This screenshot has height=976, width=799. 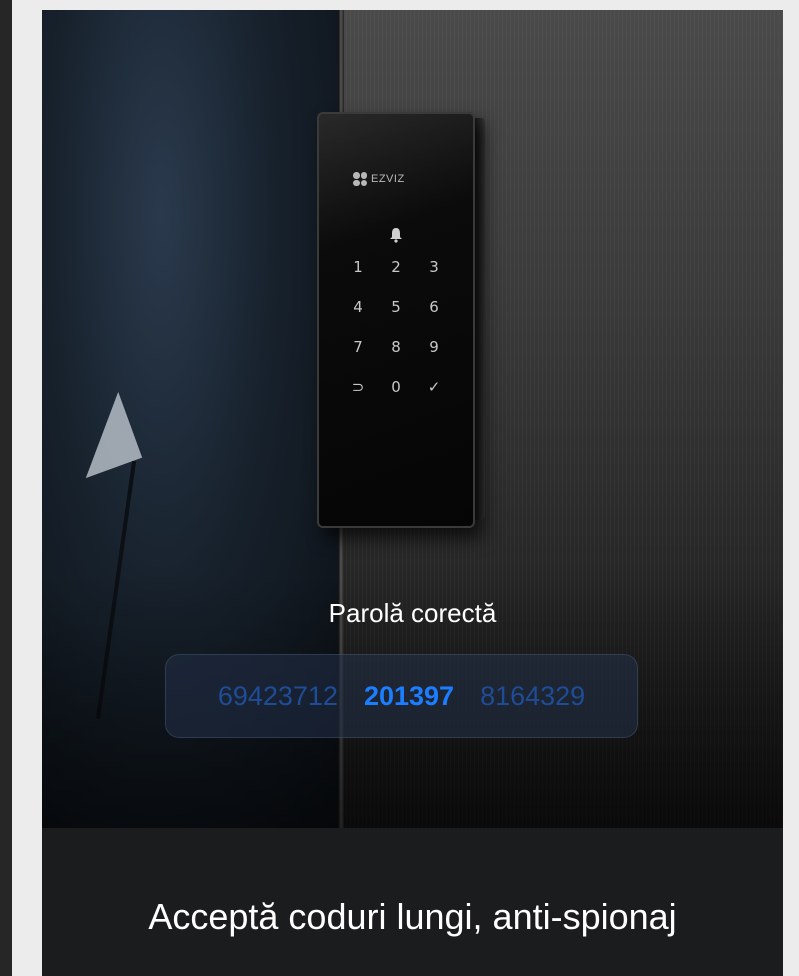 What do you see at coordinates (409, 695) in the screenshot?
I see `code-correct: 201397` at bounding box center [409, 695].